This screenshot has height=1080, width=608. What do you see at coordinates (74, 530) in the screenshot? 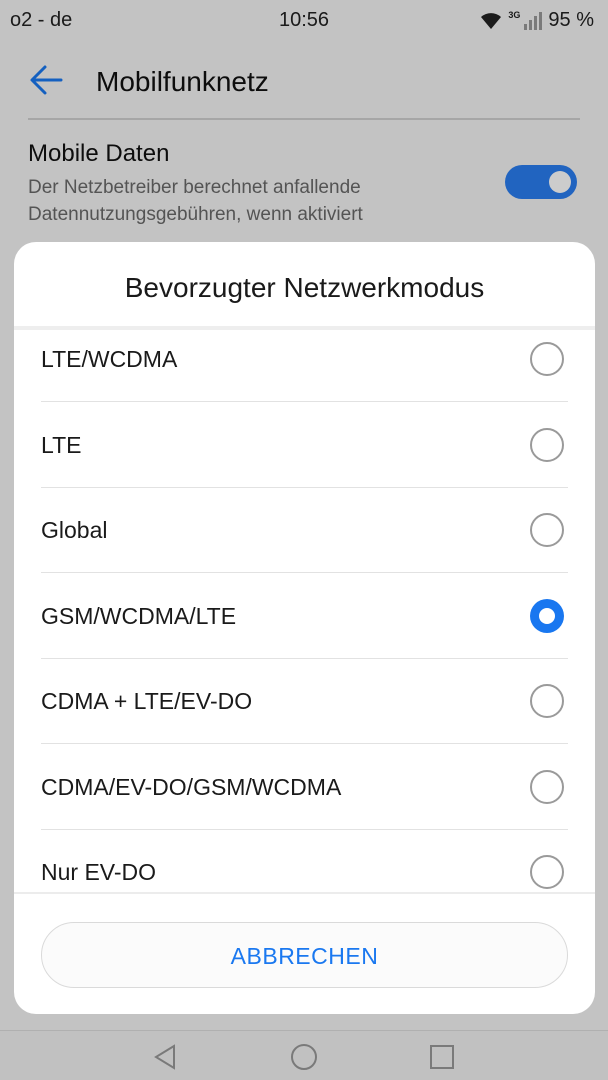
I see `option-label: Global` at bounding box center [74, 530].